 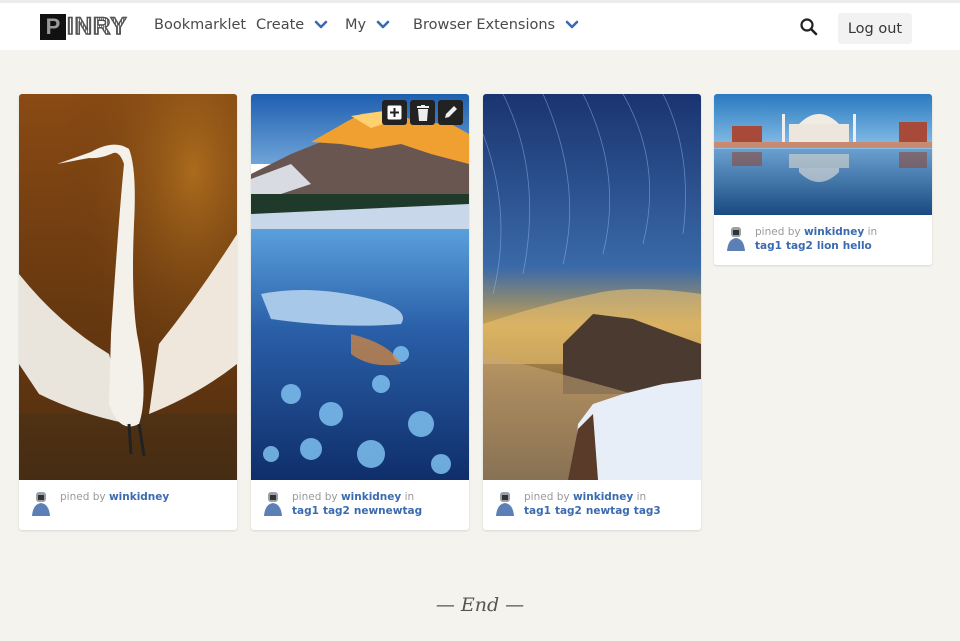 I want to click on nav-my-dropdown: My, so click(x=367, y=25).